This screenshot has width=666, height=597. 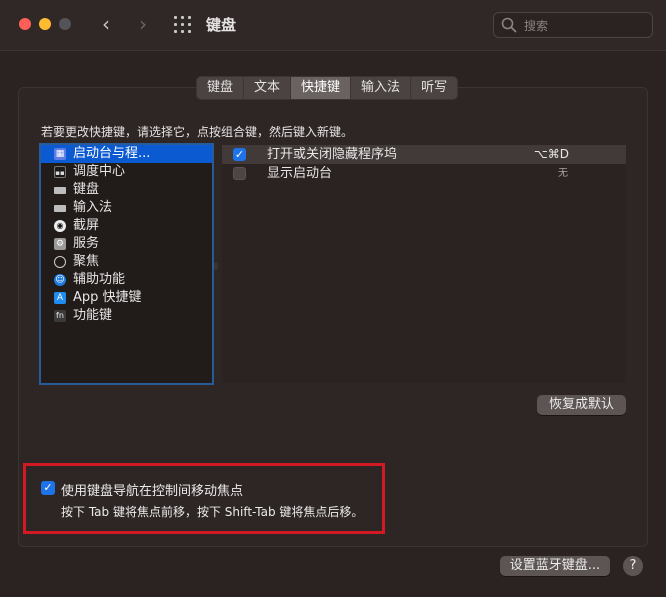 I want to click on tab-keyboard: 键盘, so click(x=221, y=88).